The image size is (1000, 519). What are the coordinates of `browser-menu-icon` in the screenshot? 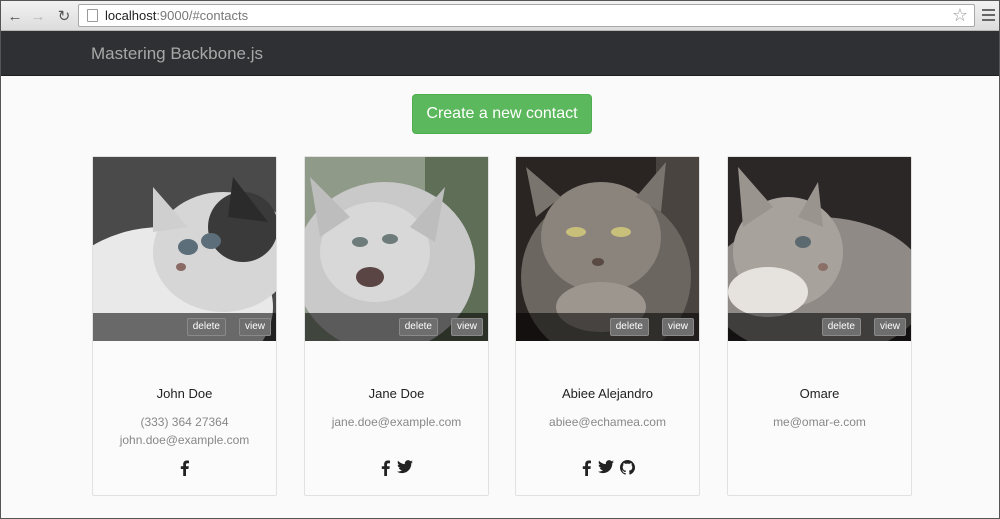 It's located at (988, 15).